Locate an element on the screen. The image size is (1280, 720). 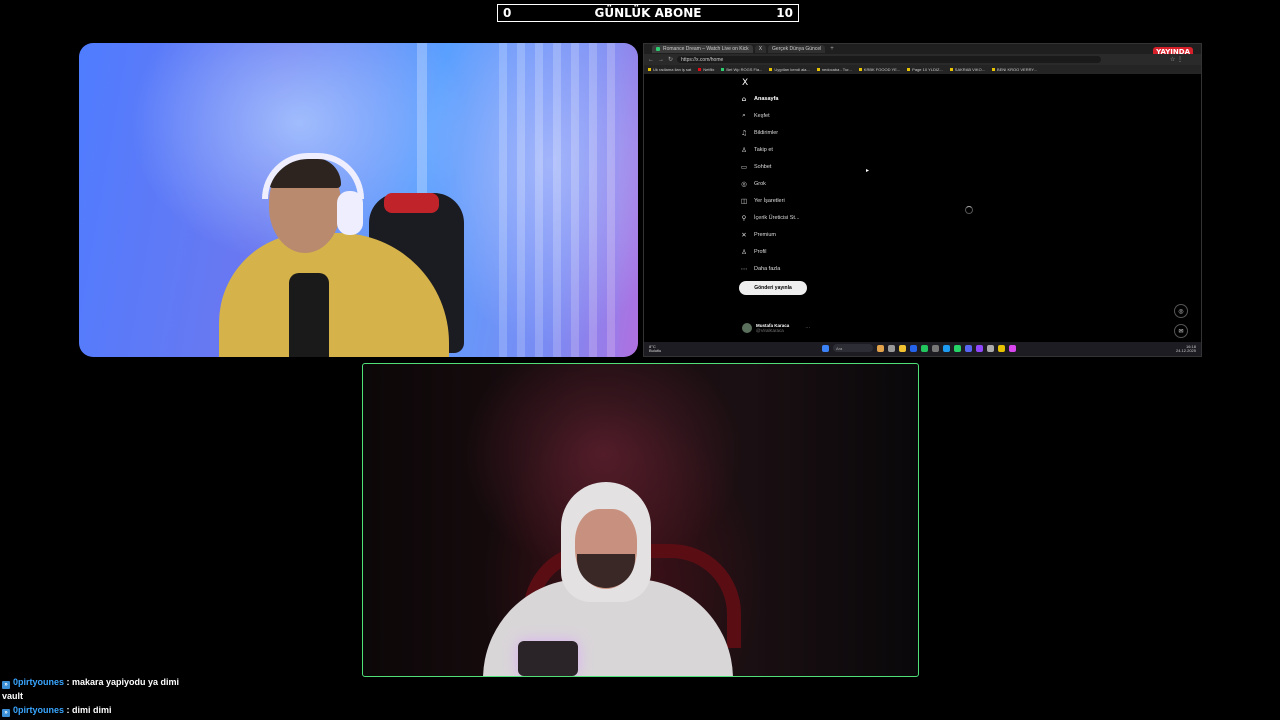
follow-icon: ♙ is located at coordinates (744, 149).